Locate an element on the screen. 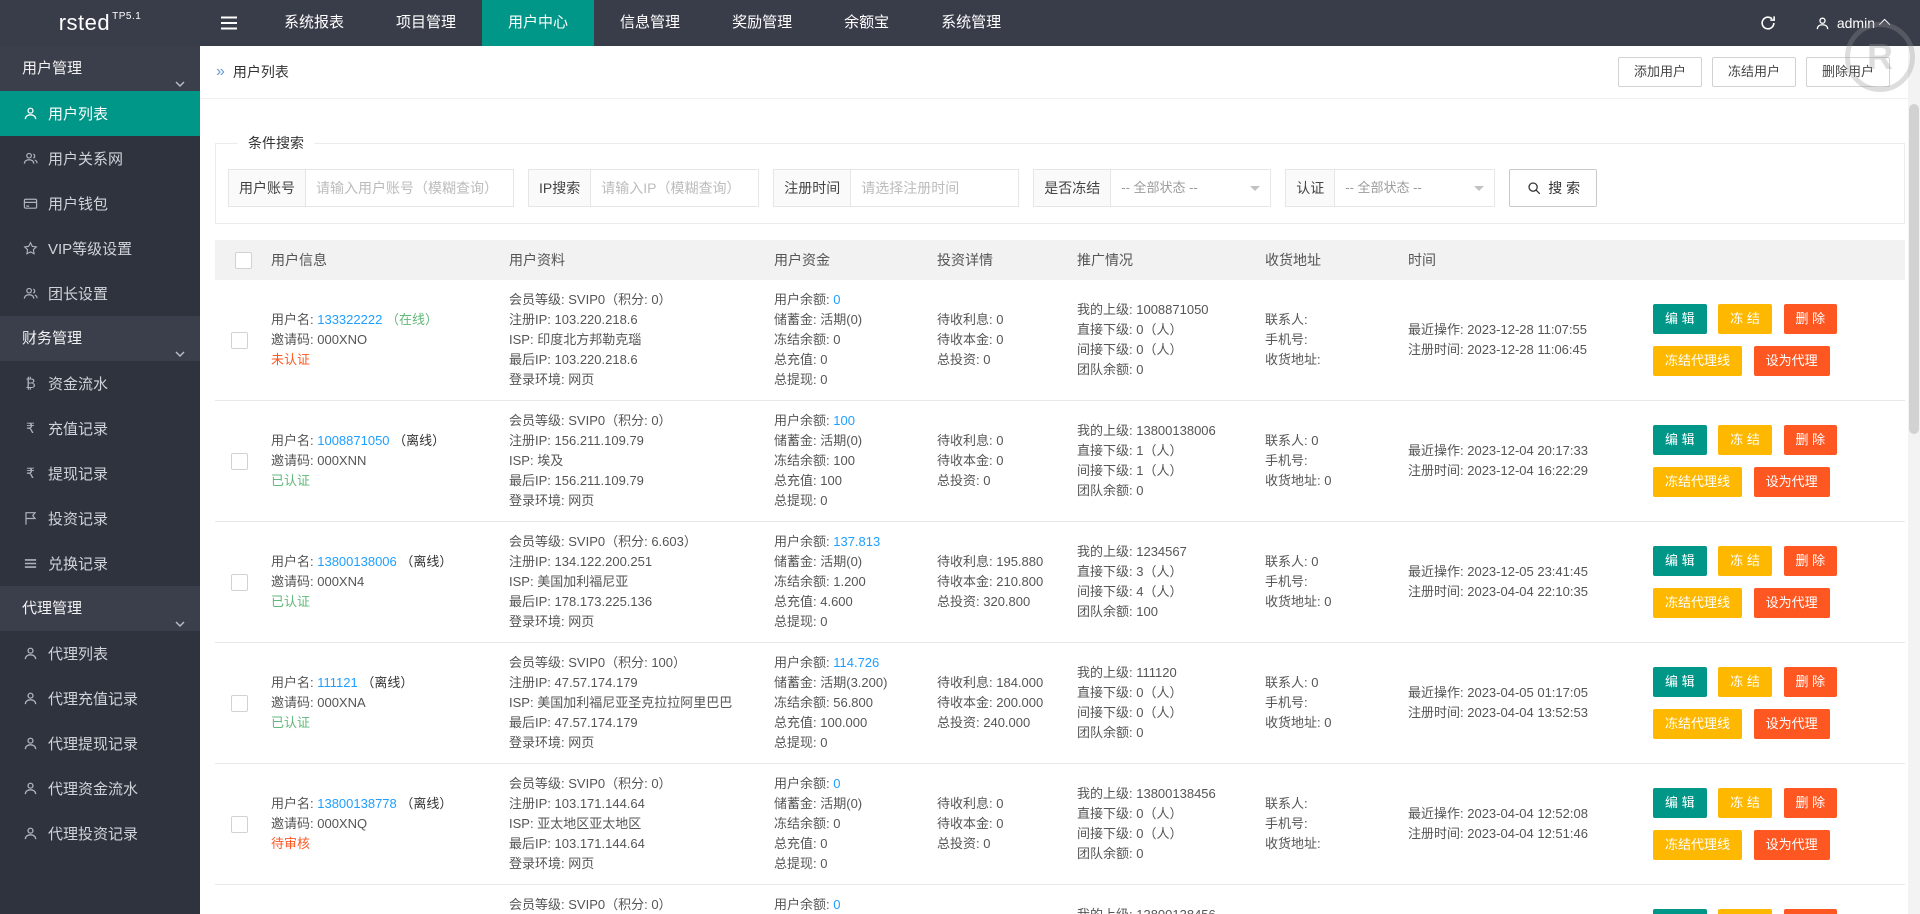 This screenshot has height=914, width=1920. sidebar-item: 投资记录 is located at coordinates (100, 518).